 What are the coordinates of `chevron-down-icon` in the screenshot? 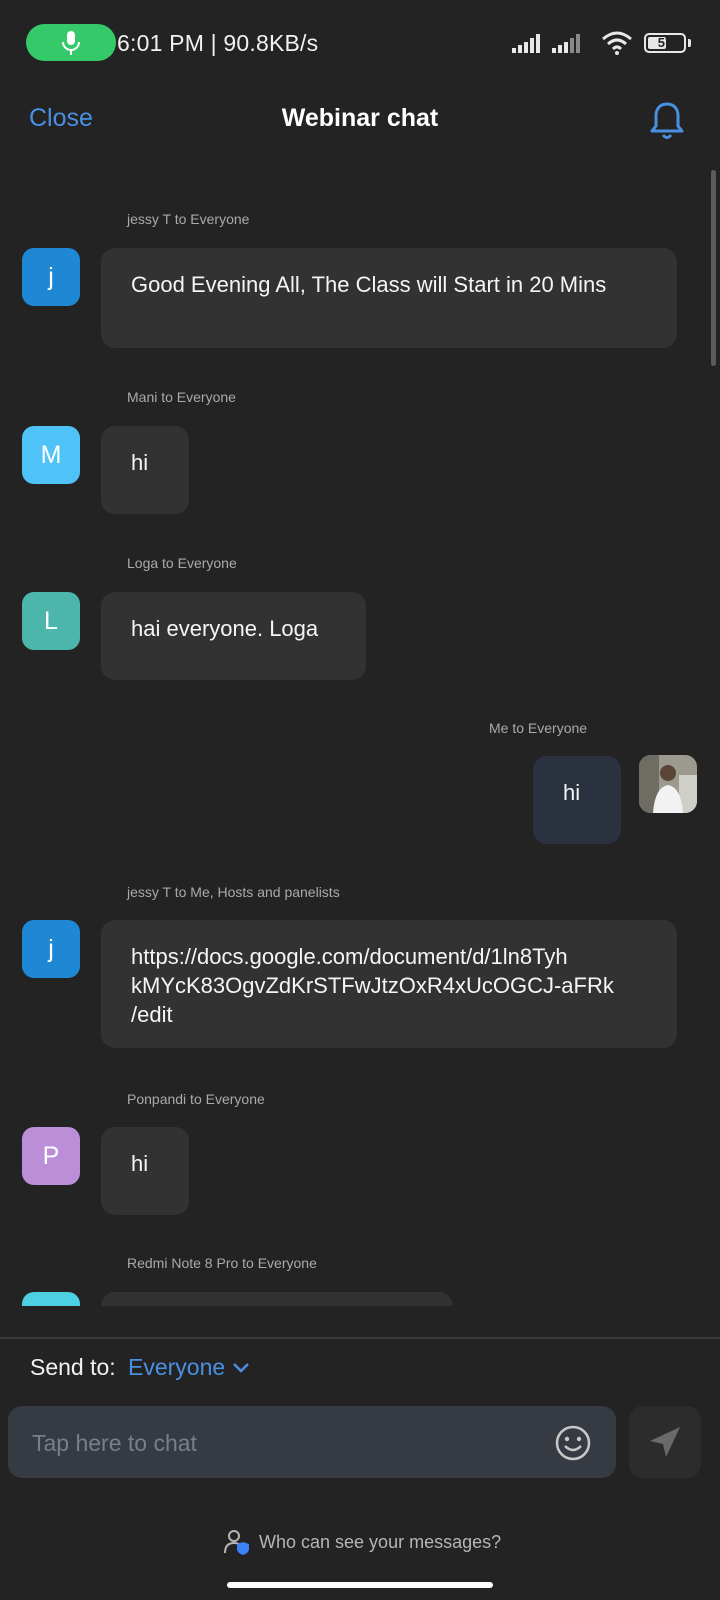 It's located at (241, 1367).